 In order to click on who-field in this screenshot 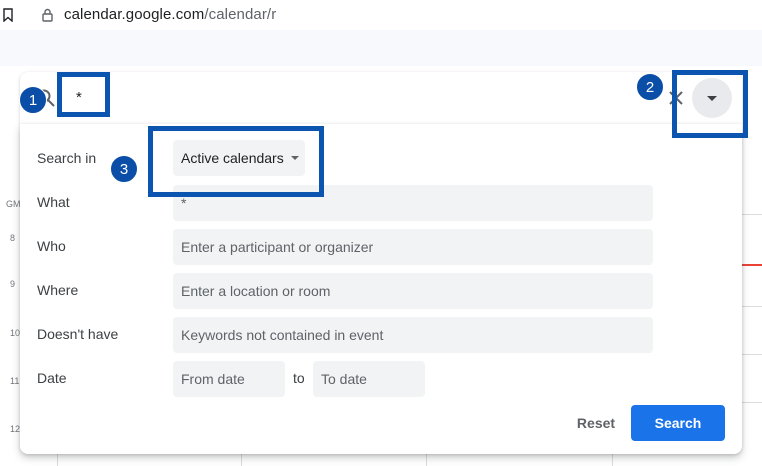, I will do `click(413, 247)`.